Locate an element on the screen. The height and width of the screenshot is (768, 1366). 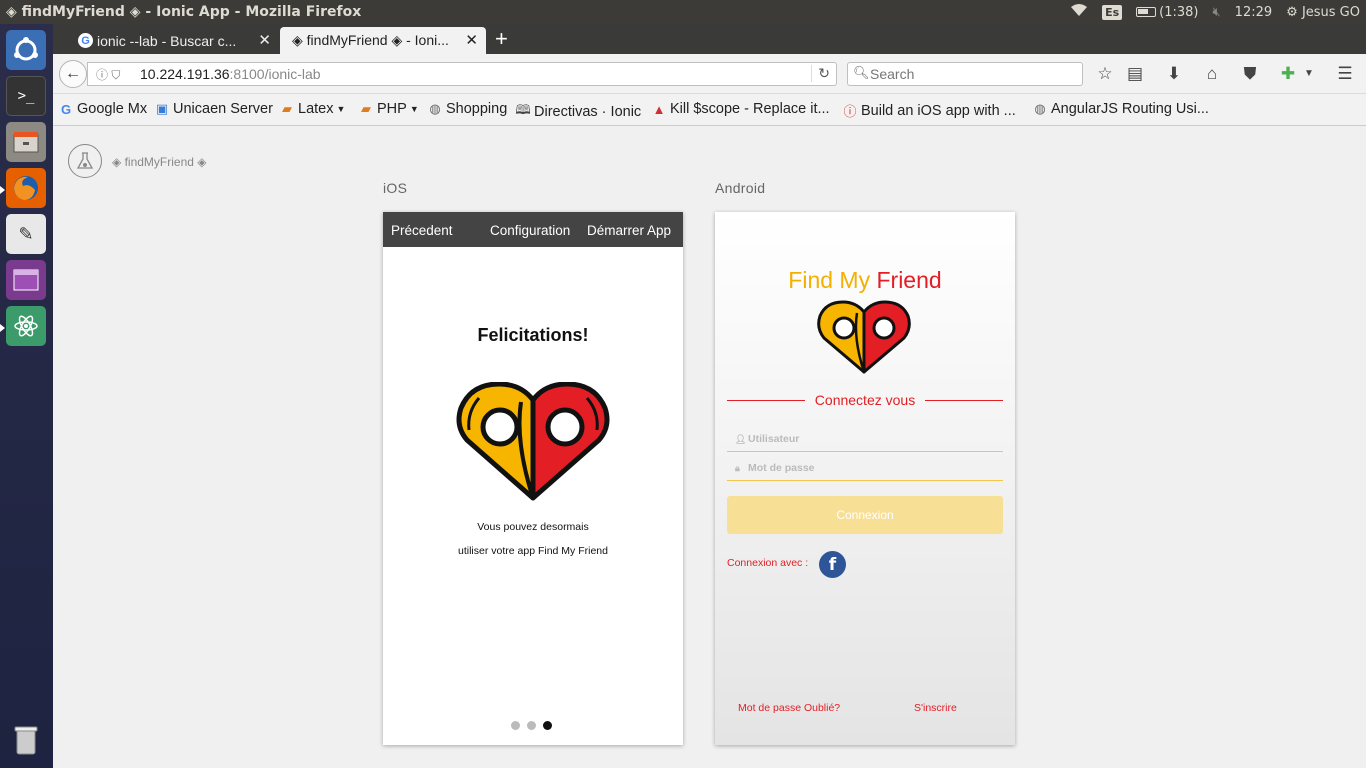
panel-indicators: Es (1:38) 🔇︎ 12:29 ⚙︎ Jesus GO is located at coordinates (1215, 12).